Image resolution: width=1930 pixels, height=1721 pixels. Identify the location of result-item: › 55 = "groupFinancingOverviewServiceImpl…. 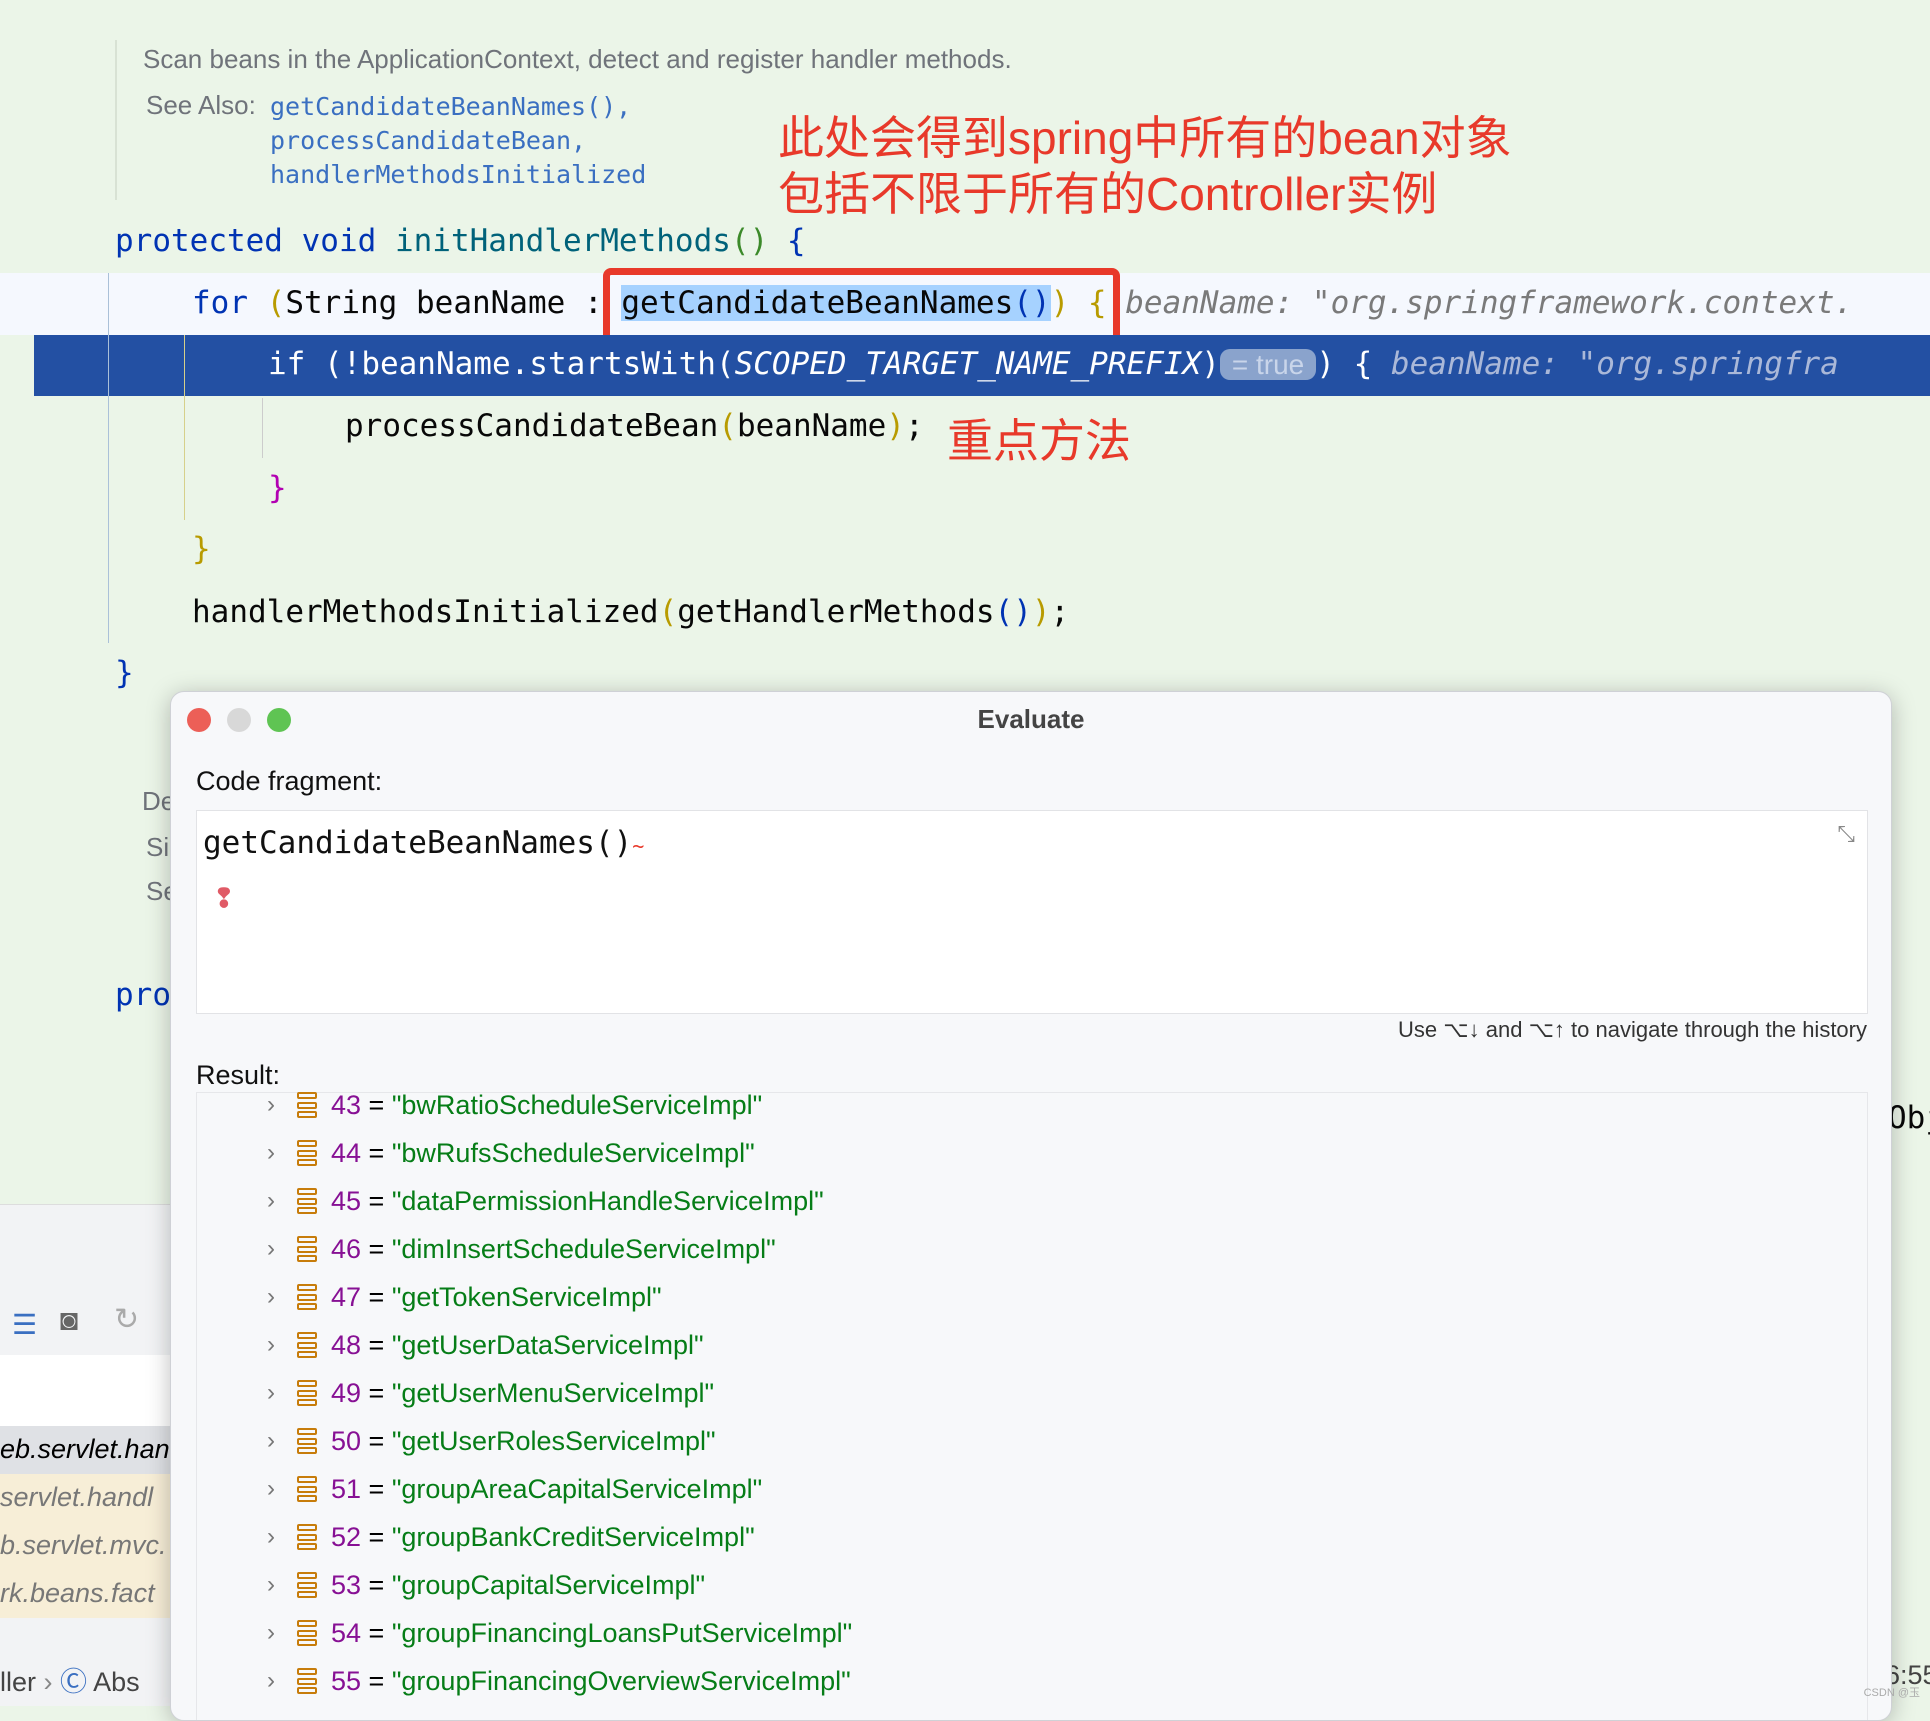
(524, 1681).